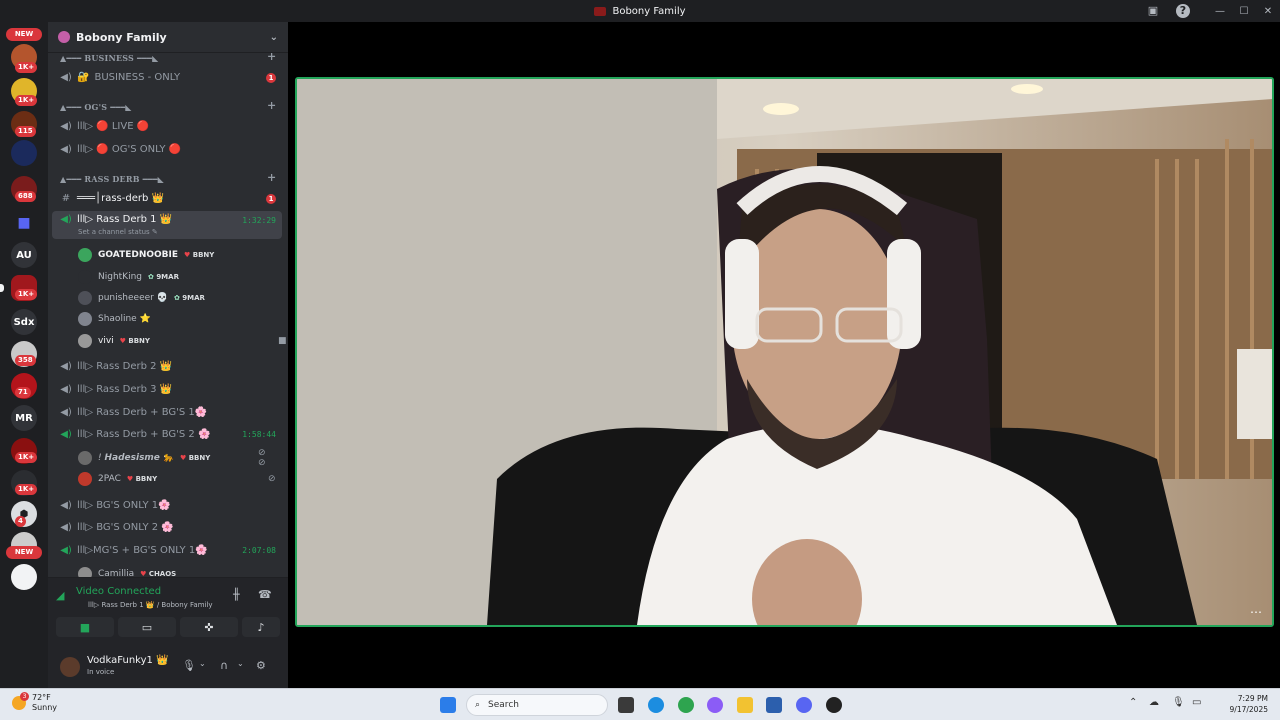 Image resolution: width=1280 pixels, height=720 pixels. I want to click on maximize-button: ☐, so click(1244, 11).